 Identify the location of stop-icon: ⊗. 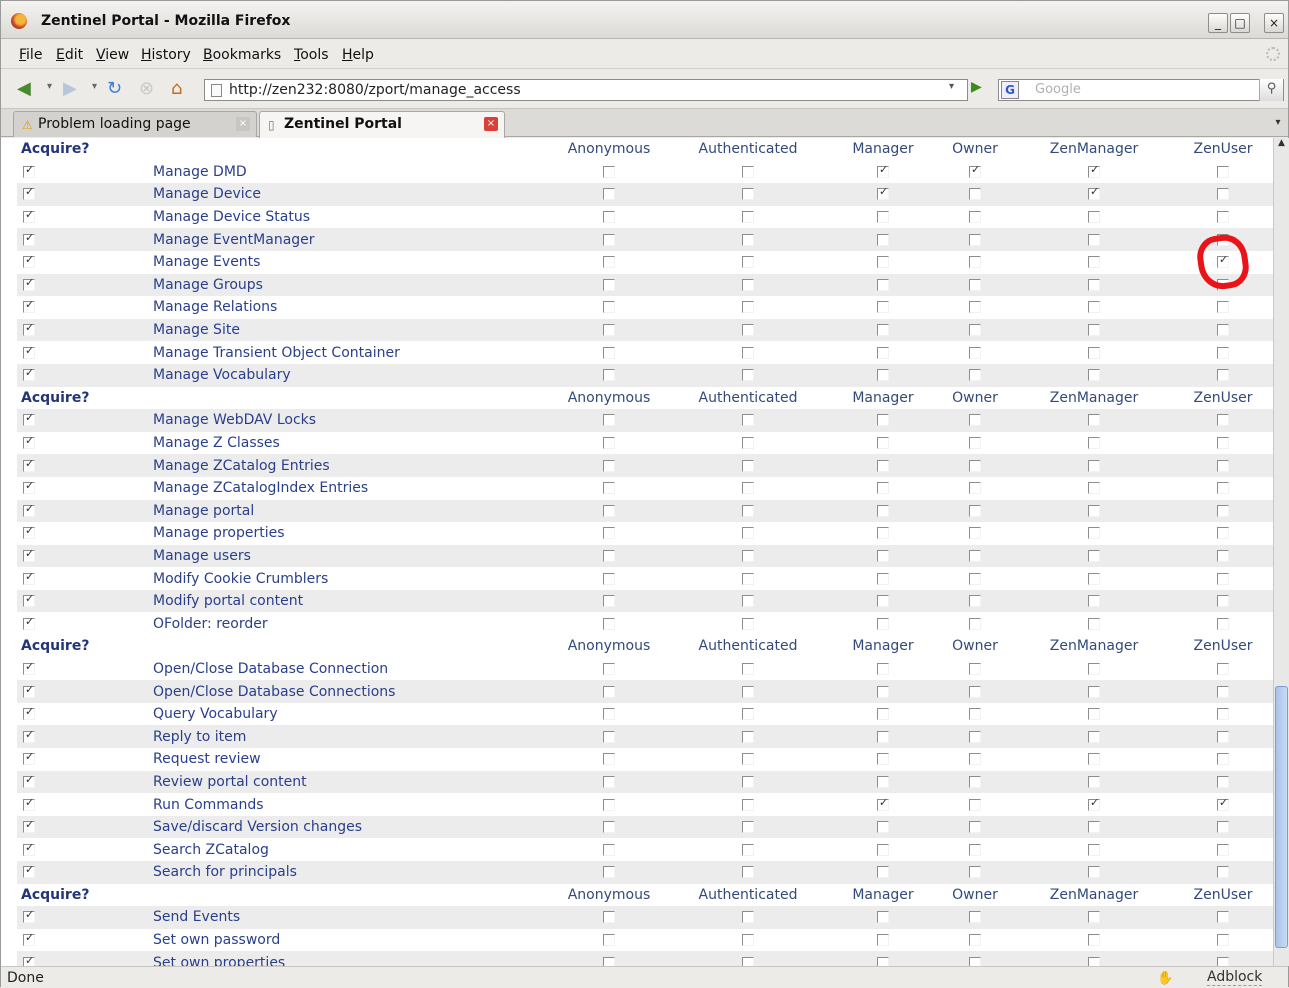
(146, 89).